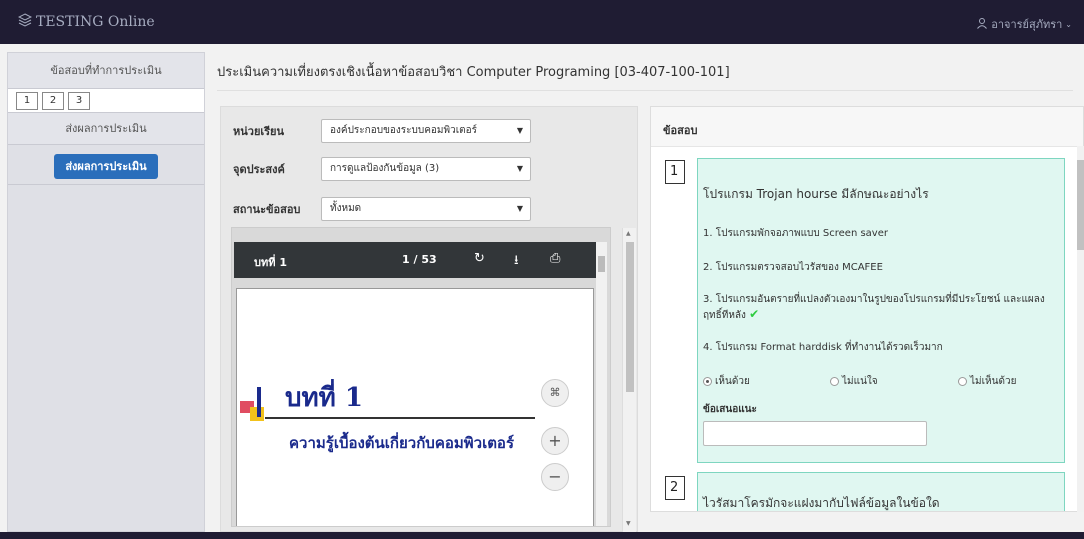 Image resolution: width=1084 pixels, height=539 pixels. What do you see at coordinates (426, 209) in the screenshot?
I see `status-select: ทั้งหมด ▼` at bounding box center [426, 209].